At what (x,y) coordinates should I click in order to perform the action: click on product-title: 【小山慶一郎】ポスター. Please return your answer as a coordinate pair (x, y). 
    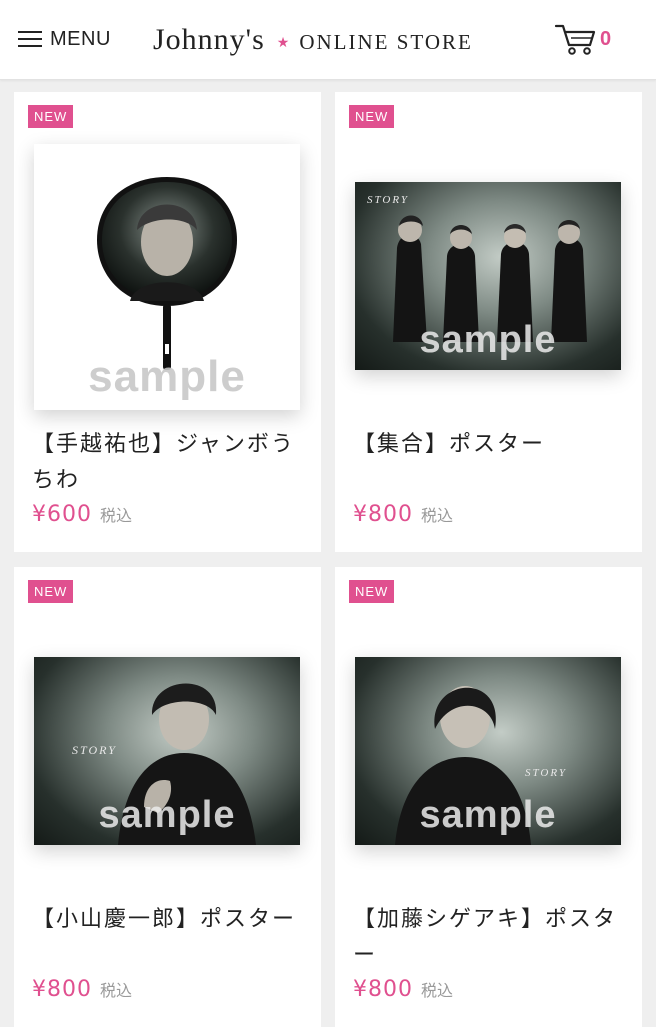
    Looking at the image, I should click on (172, 920).